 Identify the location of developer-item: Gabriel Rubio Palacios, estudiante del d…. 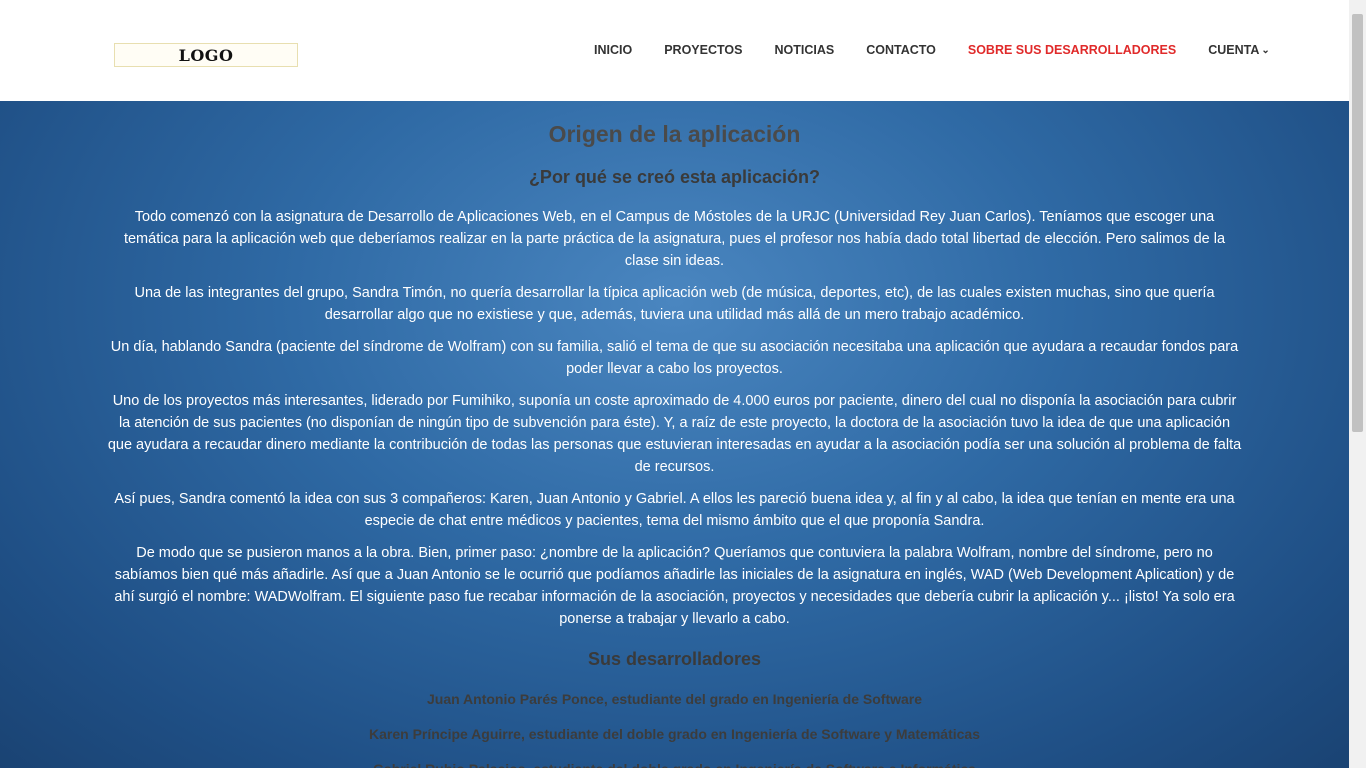
(674, 763).